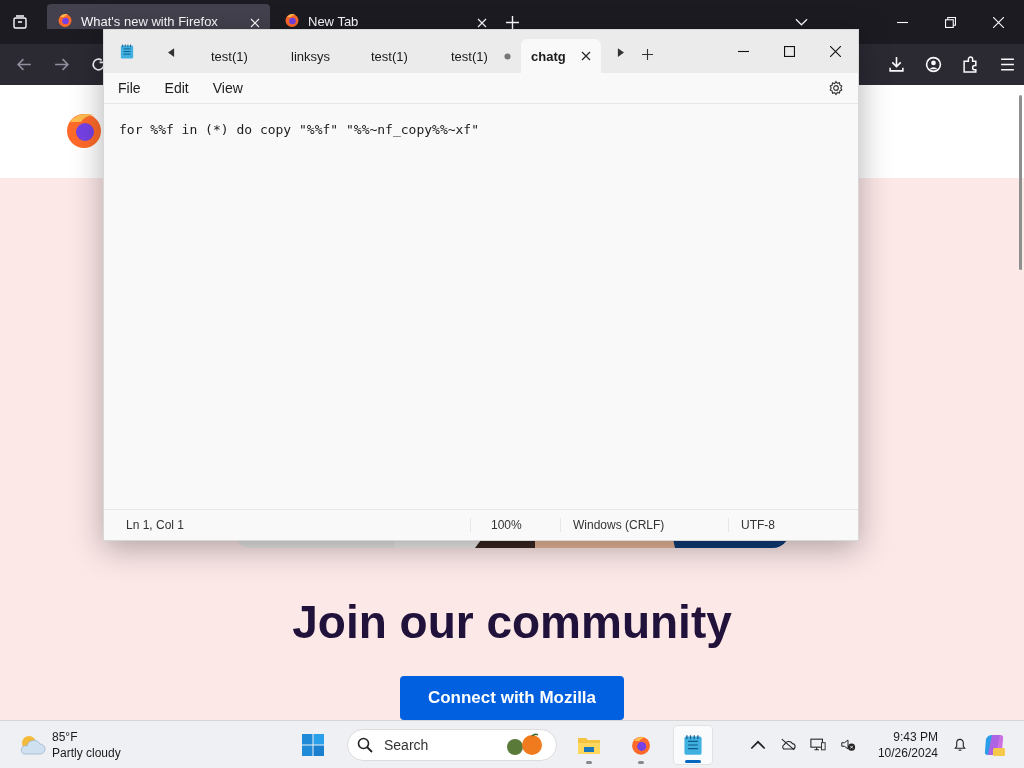  I want to click on maximize-icon, so click(789, 51).